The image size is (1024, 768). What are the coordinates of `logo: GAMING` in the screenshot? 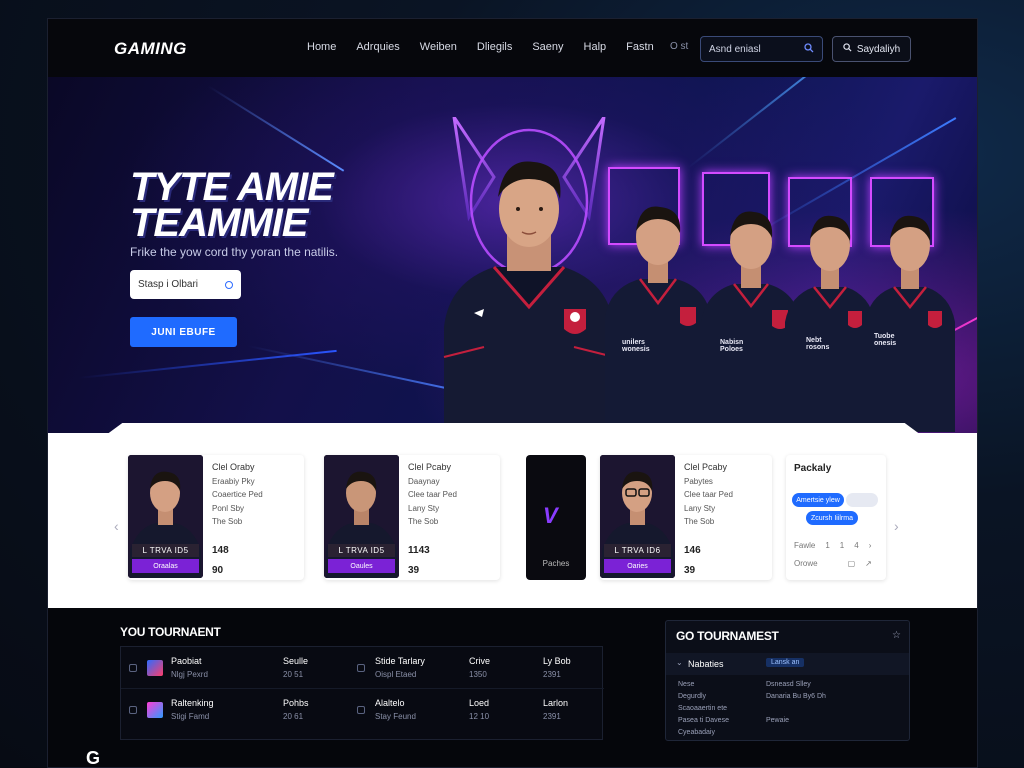 It's located at (150, 49).